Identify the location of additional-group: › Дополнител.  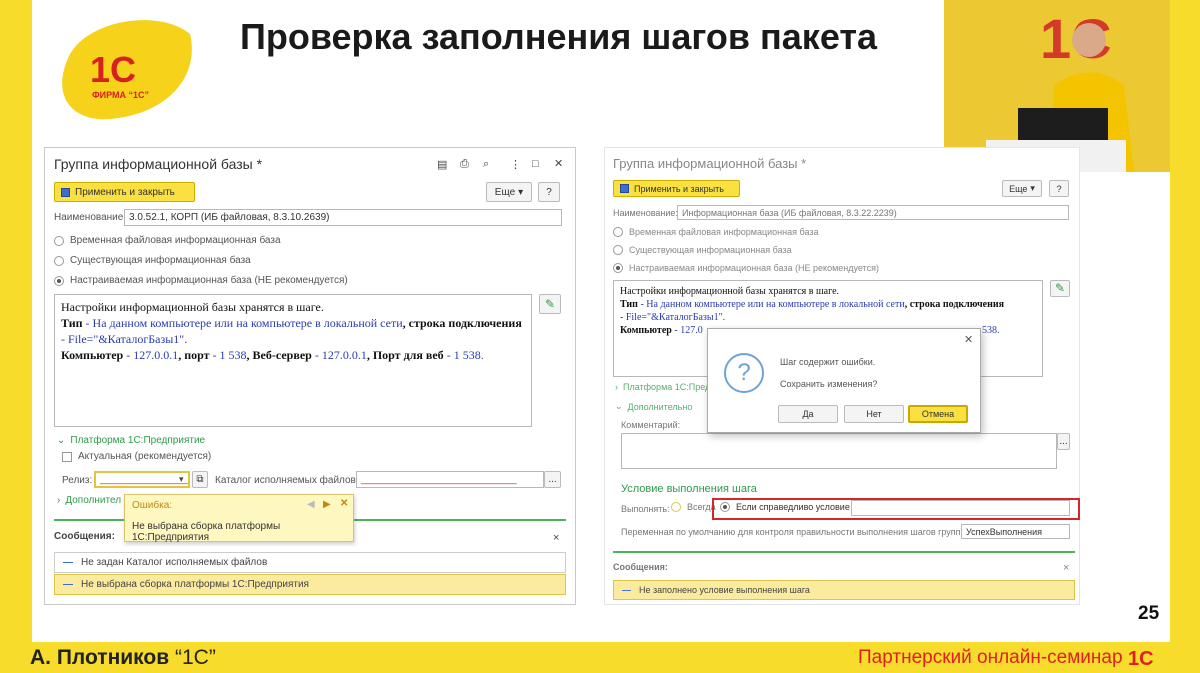
(89, 500).